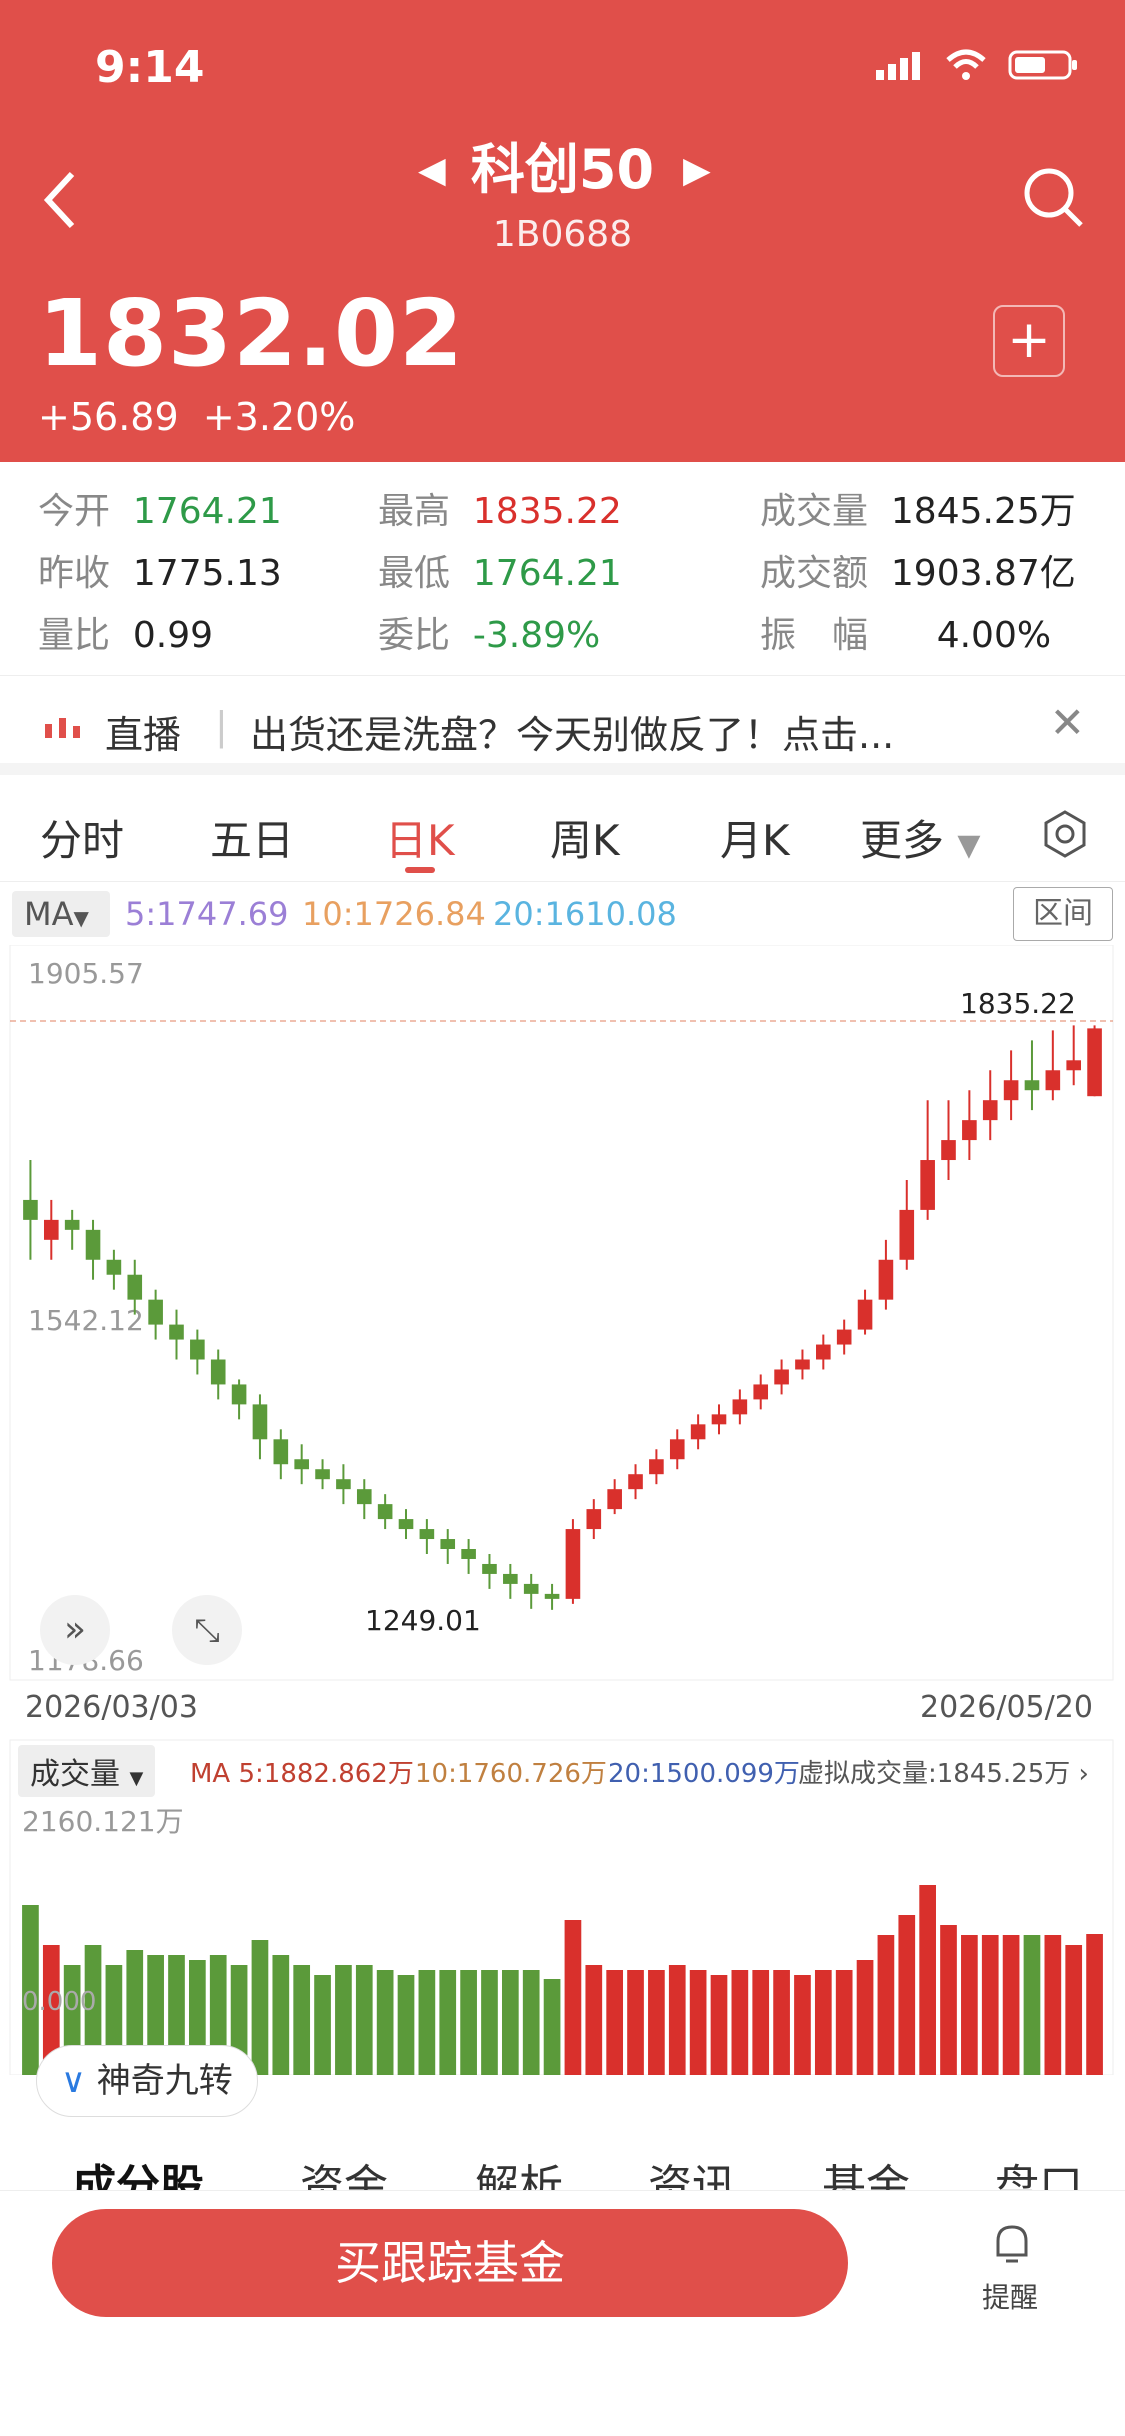 Image resolution: width=1125 pixels, height=2436 pixels. Describe the element at coordinates (420, 837) in the screenshot. I see `tab-day-k: 日K` at that location.